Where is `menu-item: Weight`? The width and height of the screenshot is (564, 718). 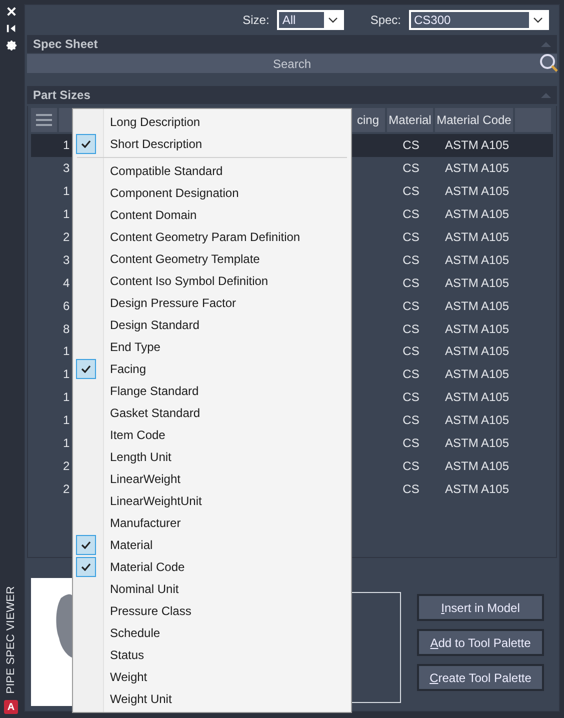
menu-item: Weight is located at coordinates (212, 677).